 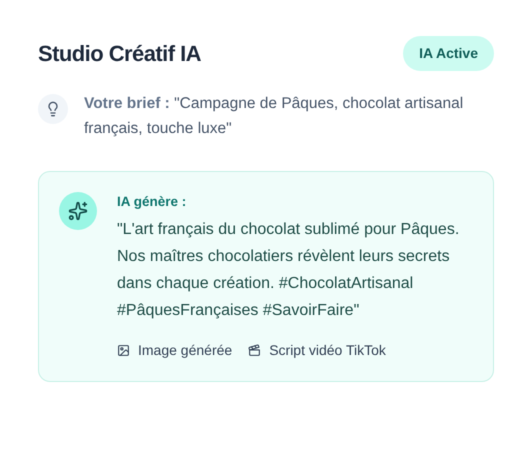 I want to click on status-badge: IA Active, so click(x=448, y=53).